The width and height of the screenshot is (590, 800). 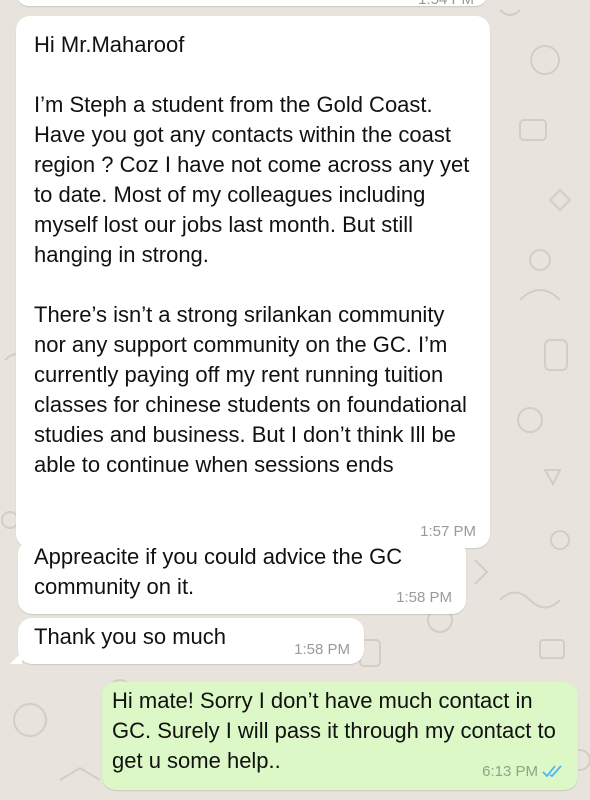 What do you see at coordinates (510, 771) in the screenshot?
I see `message-time: 6:13 PM` at bounding box center [510, 771].